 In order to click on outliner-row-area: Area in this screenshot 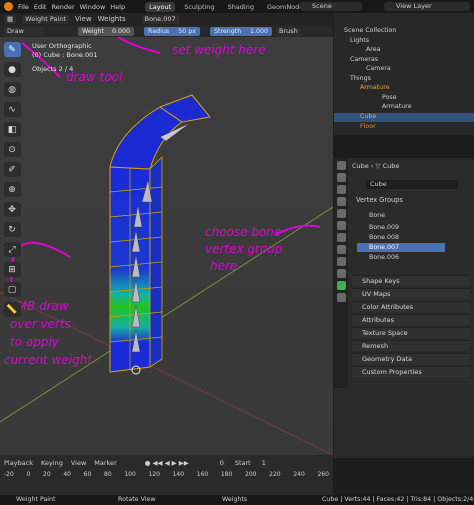, I will do `click(404, 50)`.